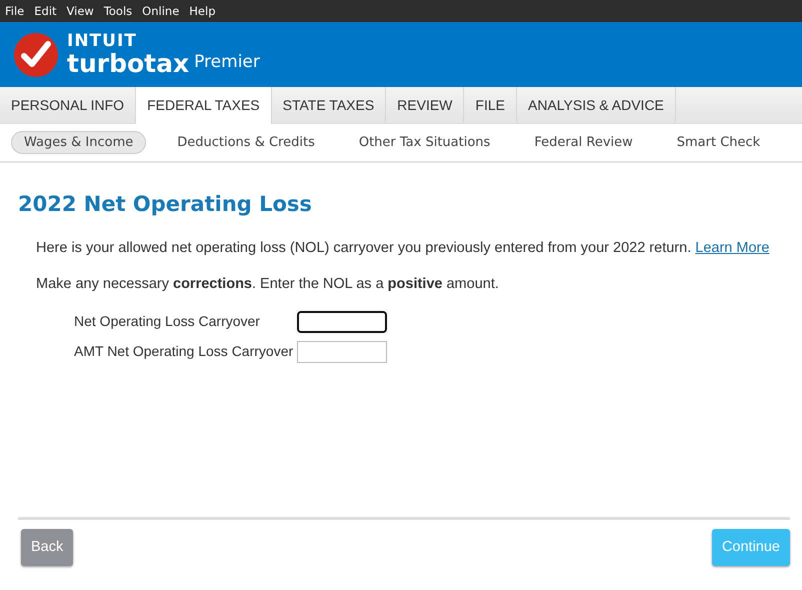 The image size is (802, 590). What do you see at coordinates (425, 142) in the screenshot?
I see `section-tab: Other Tax Situations` at bounding box center [425, 142].